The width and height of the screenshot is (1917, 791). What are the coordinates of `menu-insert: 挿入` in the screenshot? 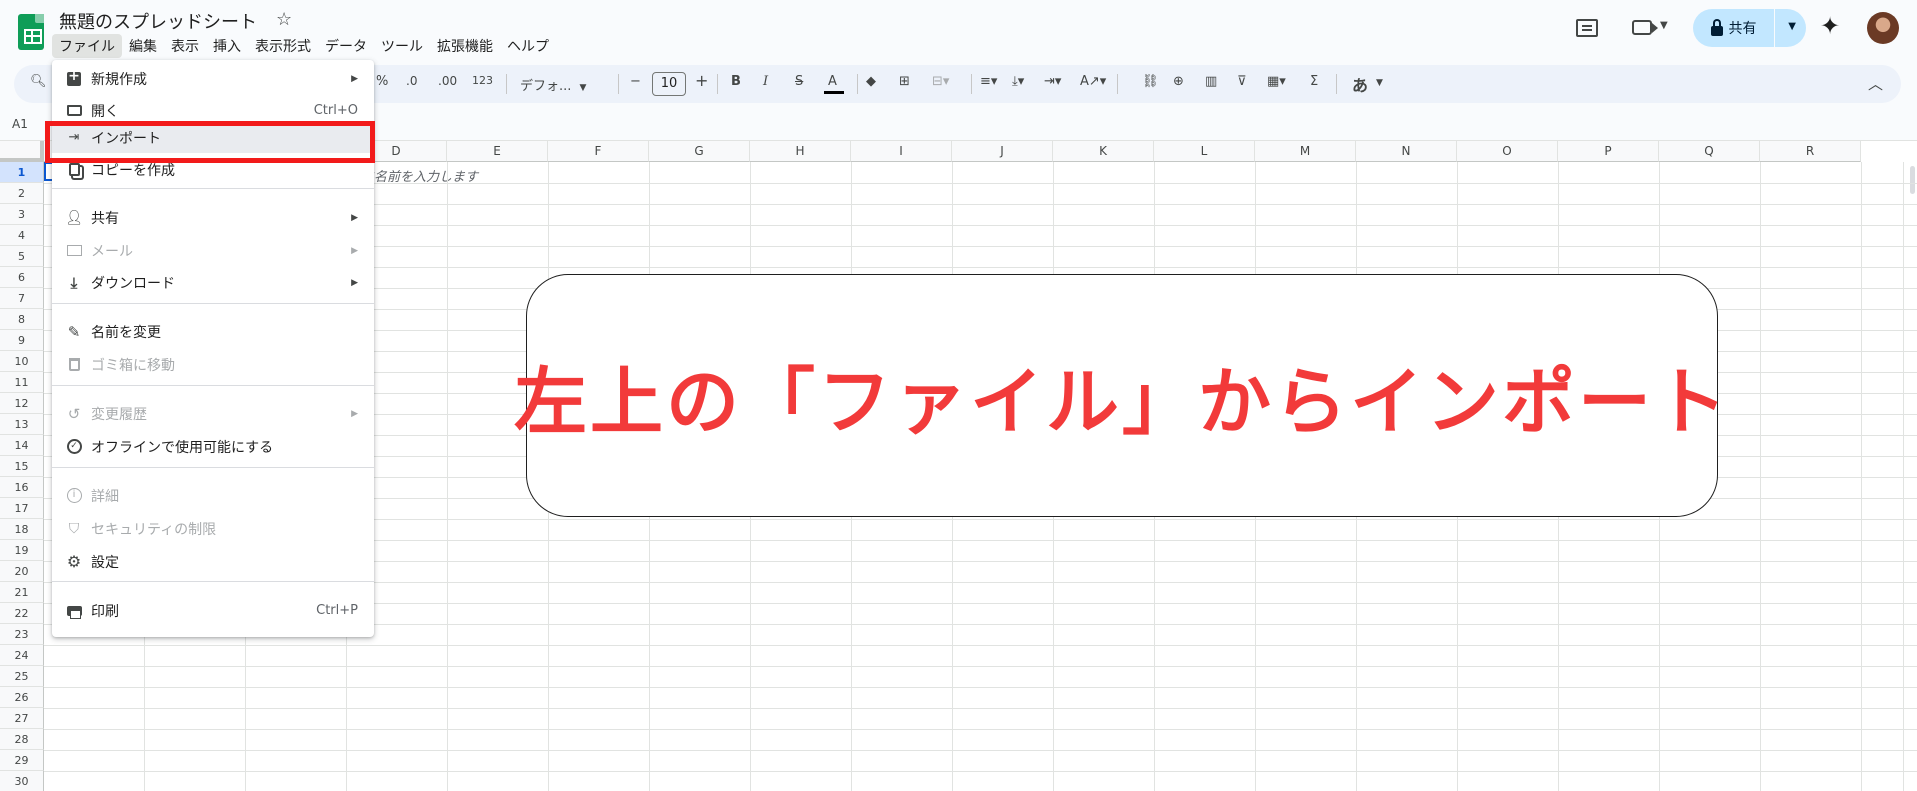 It's located at (227, 46).